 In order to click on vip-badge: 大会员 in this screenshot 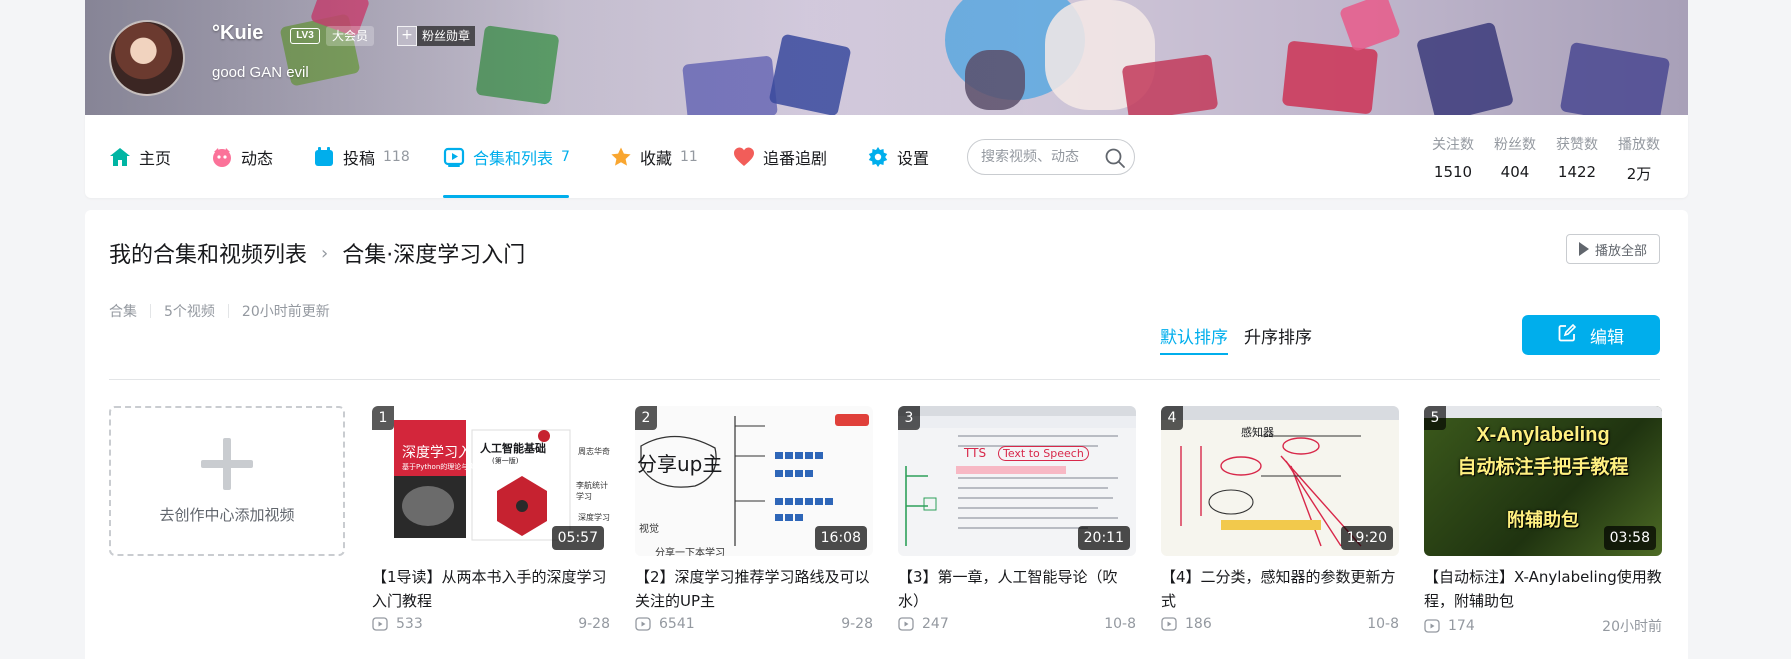, I will do `click(350, 36)`.